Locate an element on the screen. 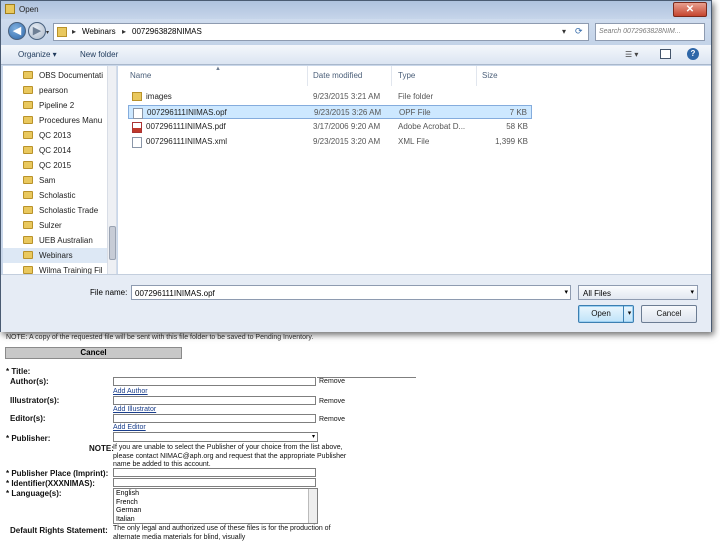  language-option: German is located at coordinates (128, 511).